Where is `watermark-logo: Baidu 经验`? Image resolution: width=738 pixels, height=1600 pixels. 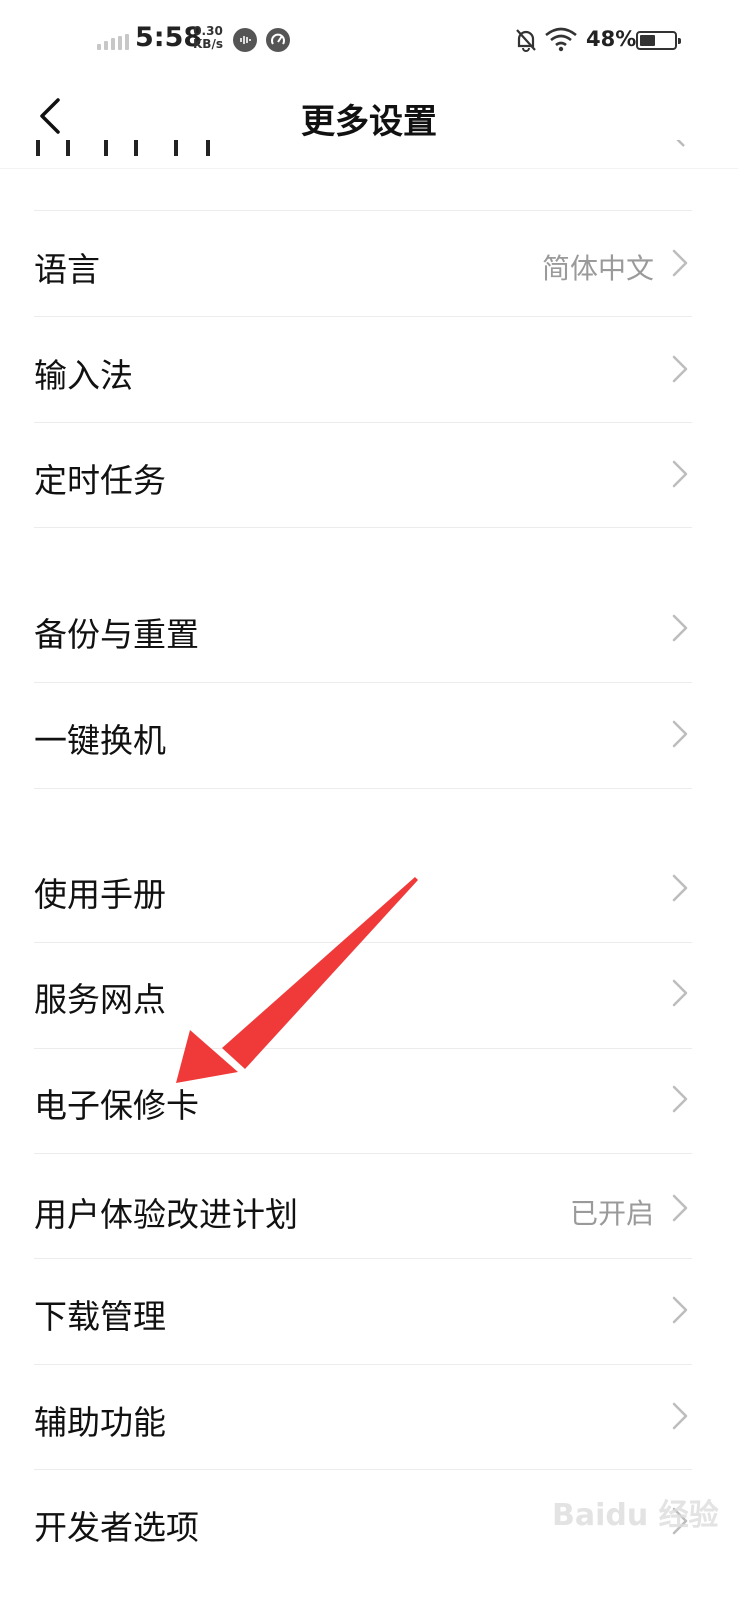
watermark-logo: Baidu 经验 is located at coordinates (635, 1515).